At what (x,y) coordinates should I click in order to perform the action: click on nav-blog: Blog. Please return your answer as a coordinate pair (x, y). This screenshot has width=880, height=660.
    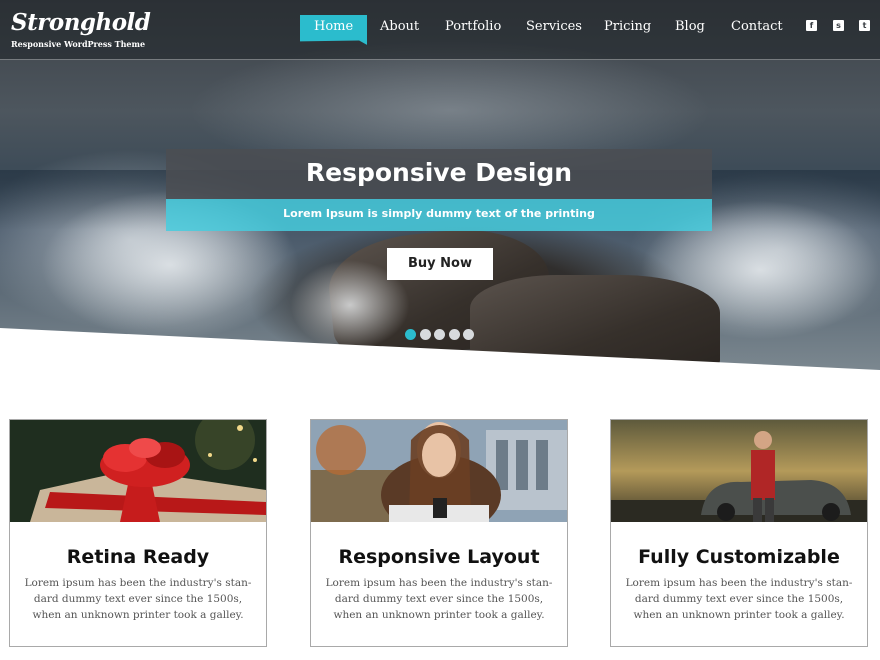
    Looking at the image, I should click on (690, 28).